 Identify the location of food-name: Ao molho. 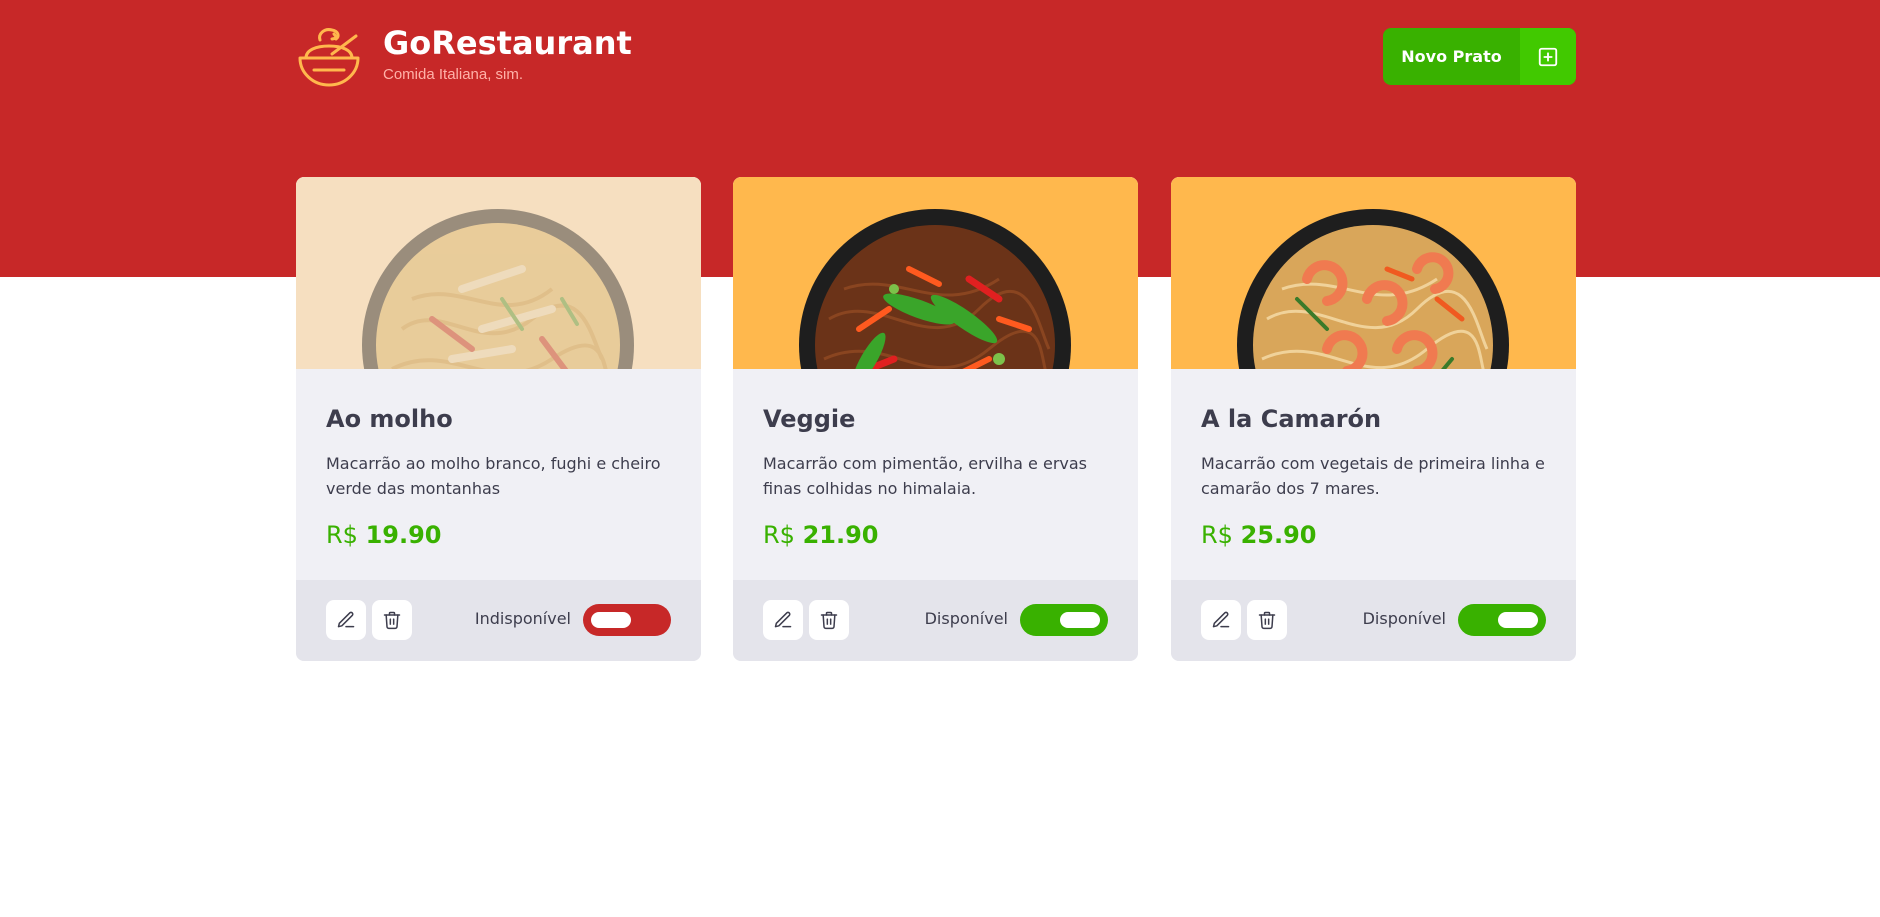
(389, 419).